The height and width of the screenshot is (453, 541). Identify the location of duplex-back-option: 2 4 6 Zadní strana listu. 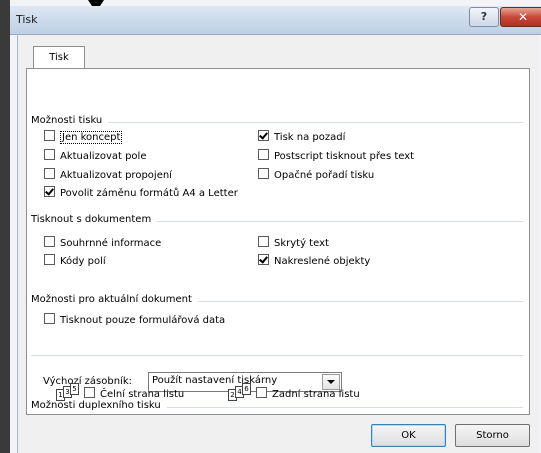
(318, 393).